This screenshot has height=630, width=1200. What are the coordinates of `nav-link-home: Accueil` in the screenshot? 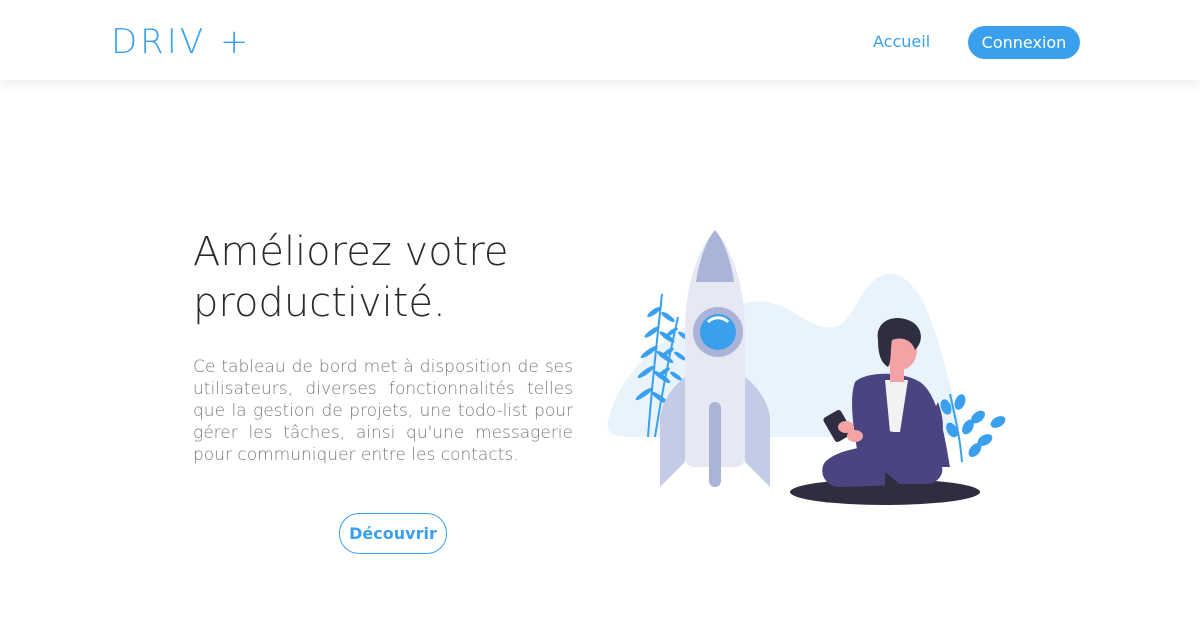 It's located at (901, 42).